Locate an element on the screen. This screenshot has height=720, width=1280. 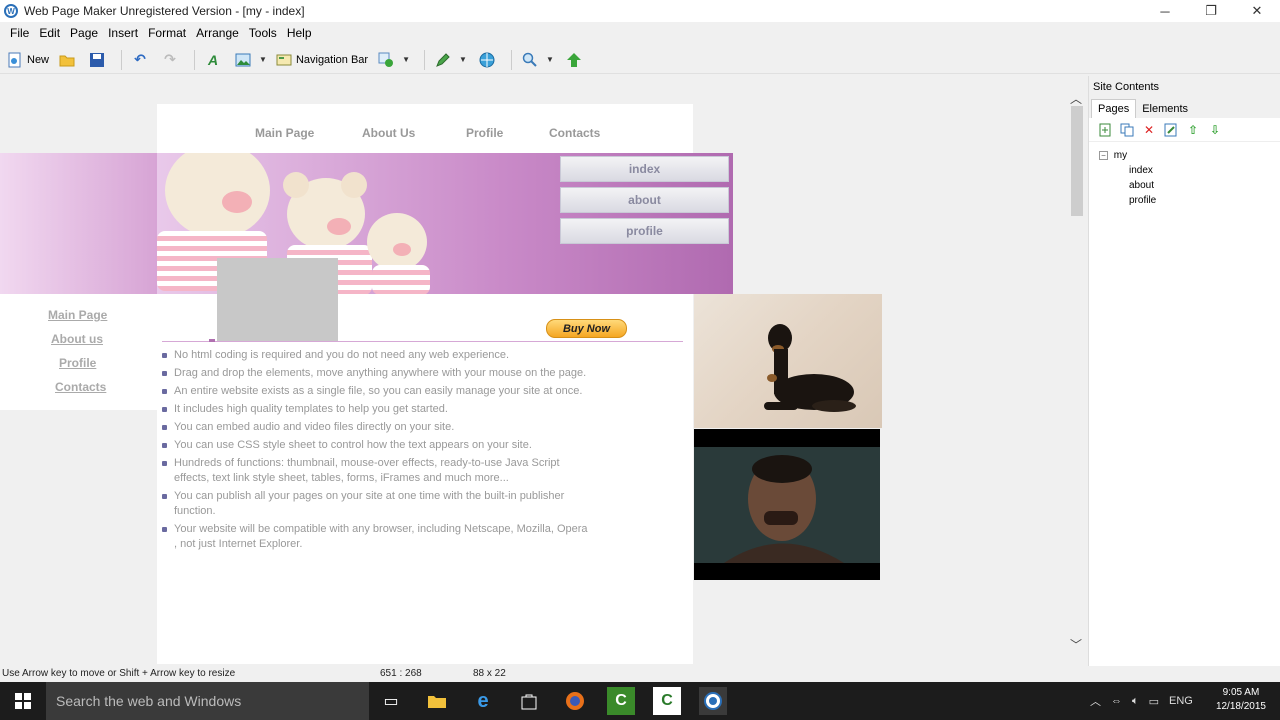
taskbar-search-box: Search the web and Windows is located at coordinates (207, 701).